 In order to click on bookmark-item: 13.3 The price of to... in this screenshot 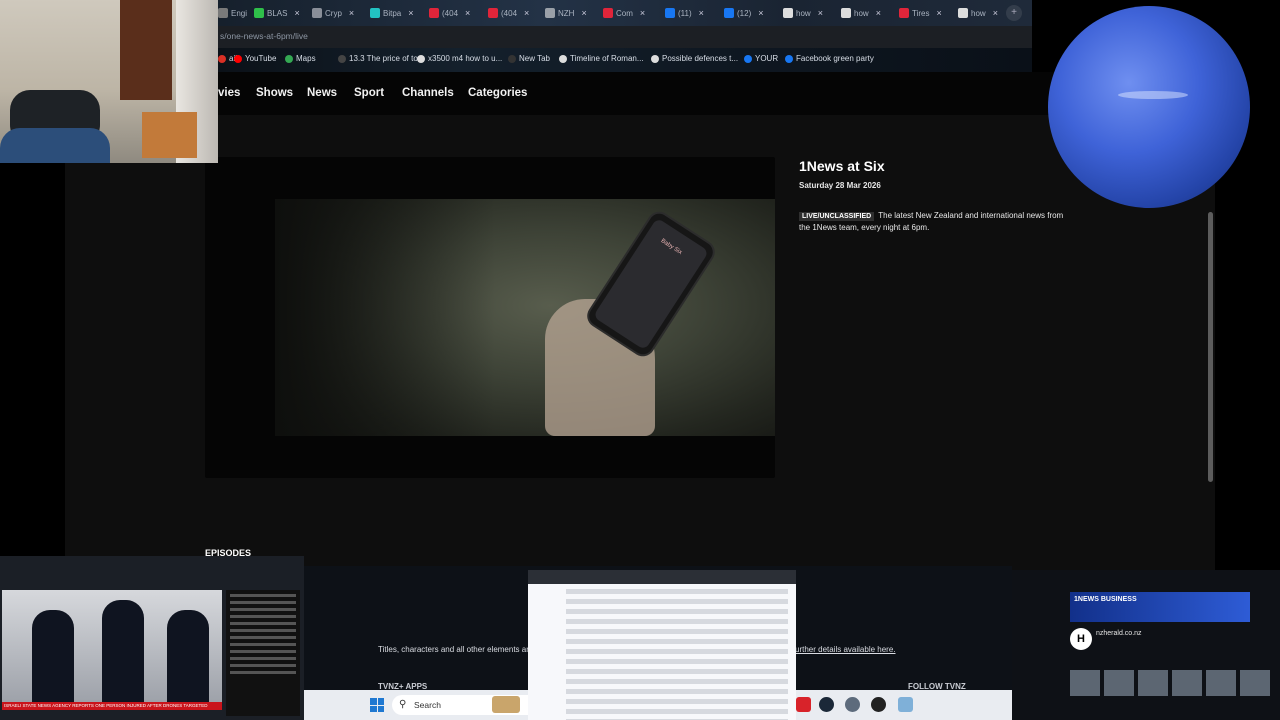, I will do `click(381, 58)`.